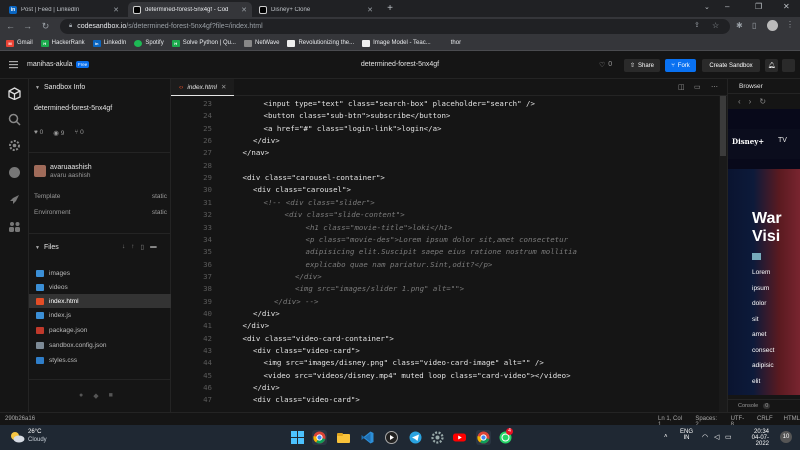 This screenshot has width=800, height=450. I want to click on gmail-icon: M, so click(10, 43).